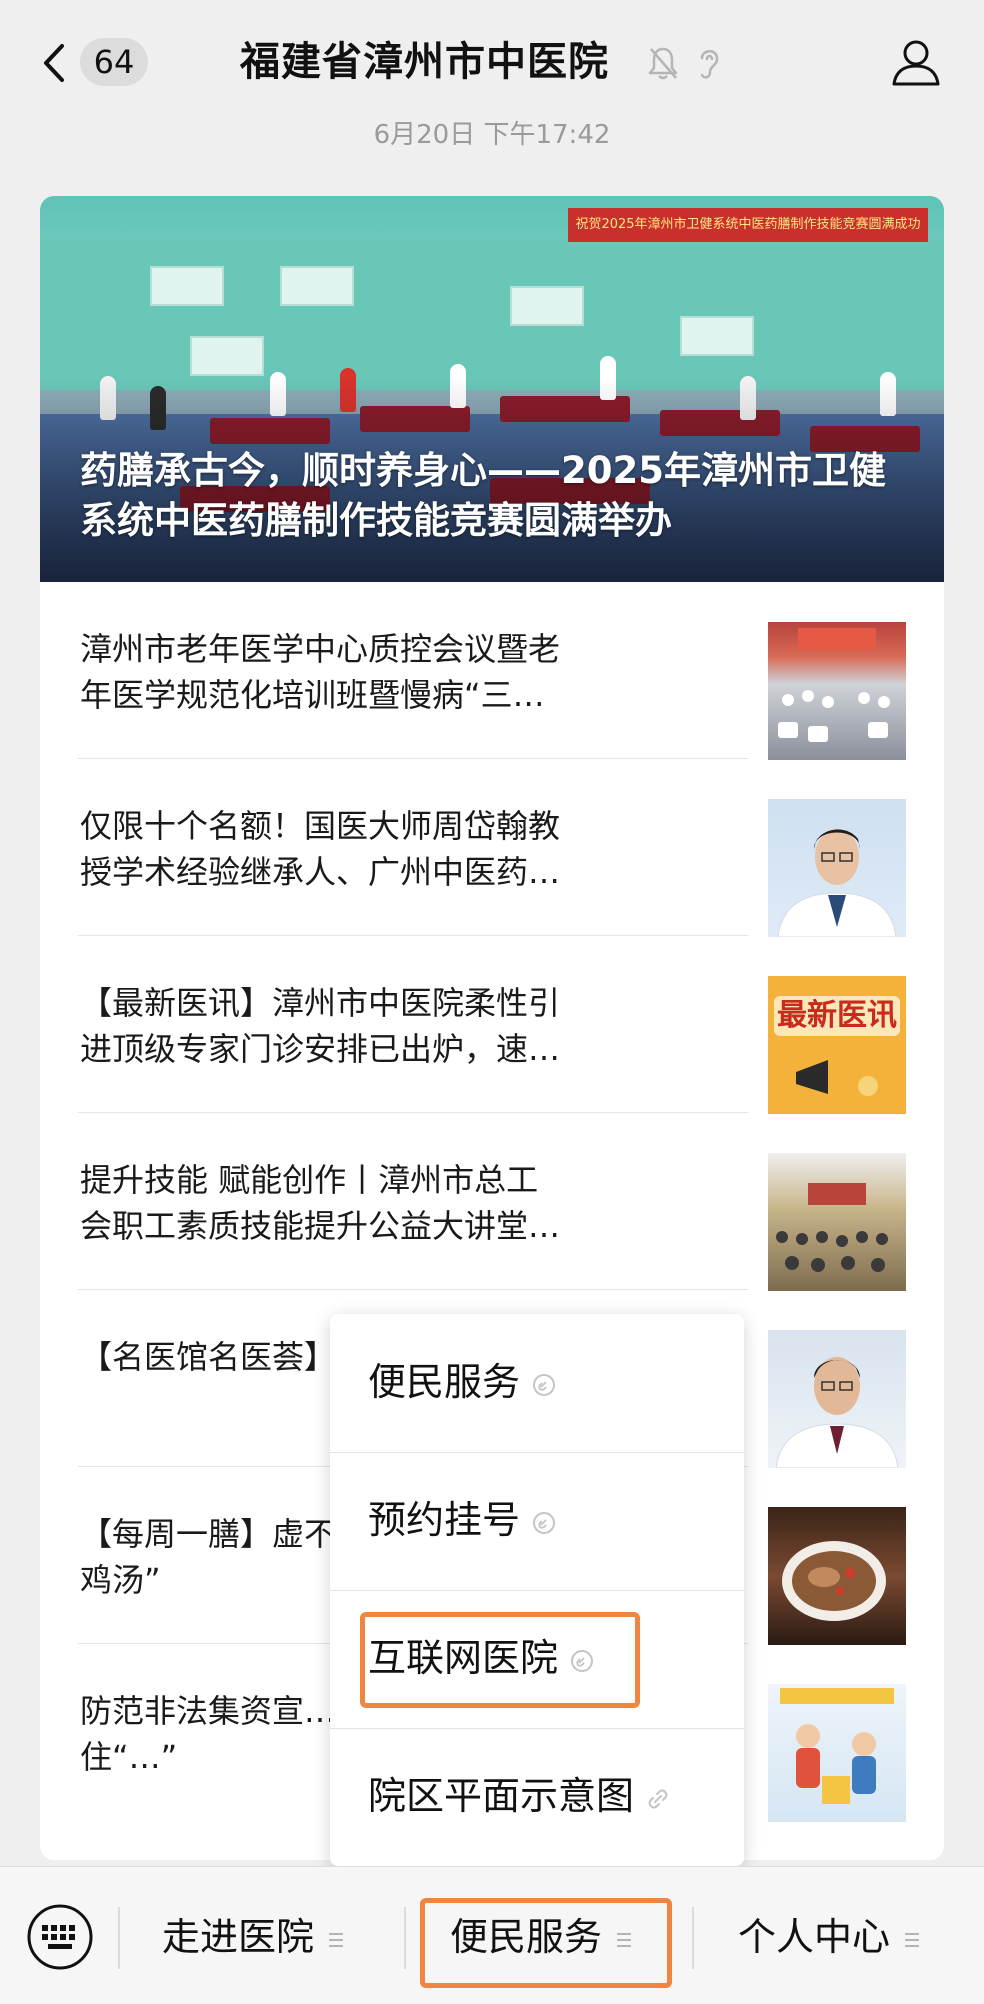 The height and width of the screenshot is (2004, 984). Describe the element at coordinates (424, 62) in the screenshot. I see `account-title: 福建省漳州市中医院` at that location.